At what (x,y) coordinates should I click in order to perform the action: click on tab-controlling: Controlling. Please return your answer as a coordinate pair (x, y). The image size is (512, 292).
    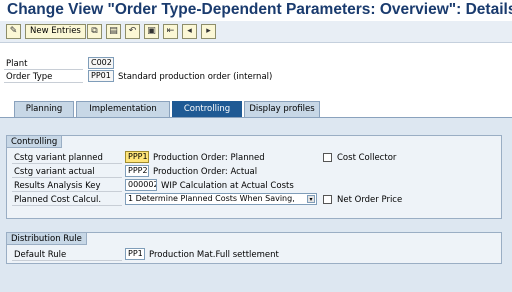
    Looking at the image, I should click on (207, 109).